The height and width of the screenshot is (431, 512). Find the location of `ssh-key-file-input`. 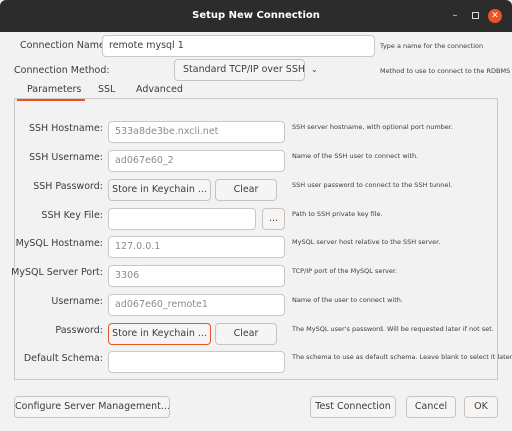

ssh-key-file-input is located at coordinates (182, 219).